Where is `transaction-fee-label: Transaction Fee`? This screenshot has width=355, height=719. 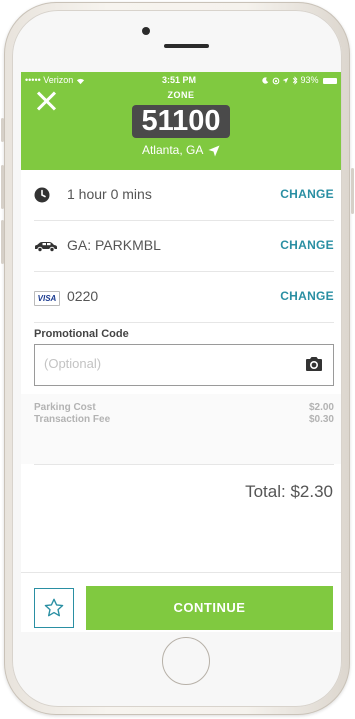 transaction-fee-label: Transaction Fee is located at coordinates (72, 419).